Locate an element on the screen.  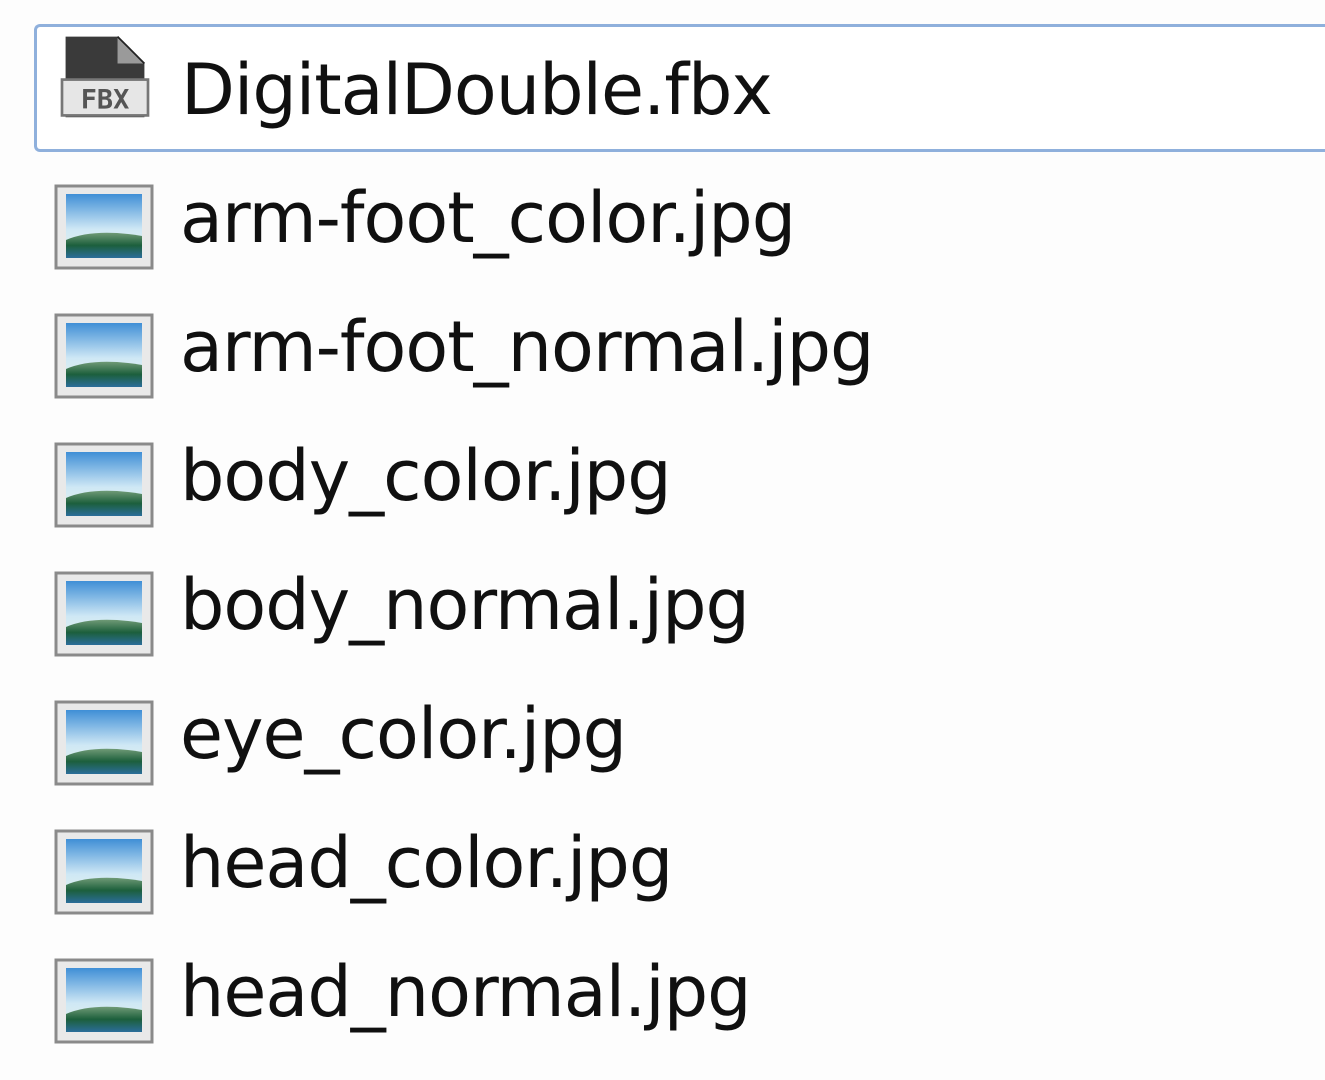
file-item-arm-foot-color: arm-foot_color.jpg is located at coordinates (679, 218).